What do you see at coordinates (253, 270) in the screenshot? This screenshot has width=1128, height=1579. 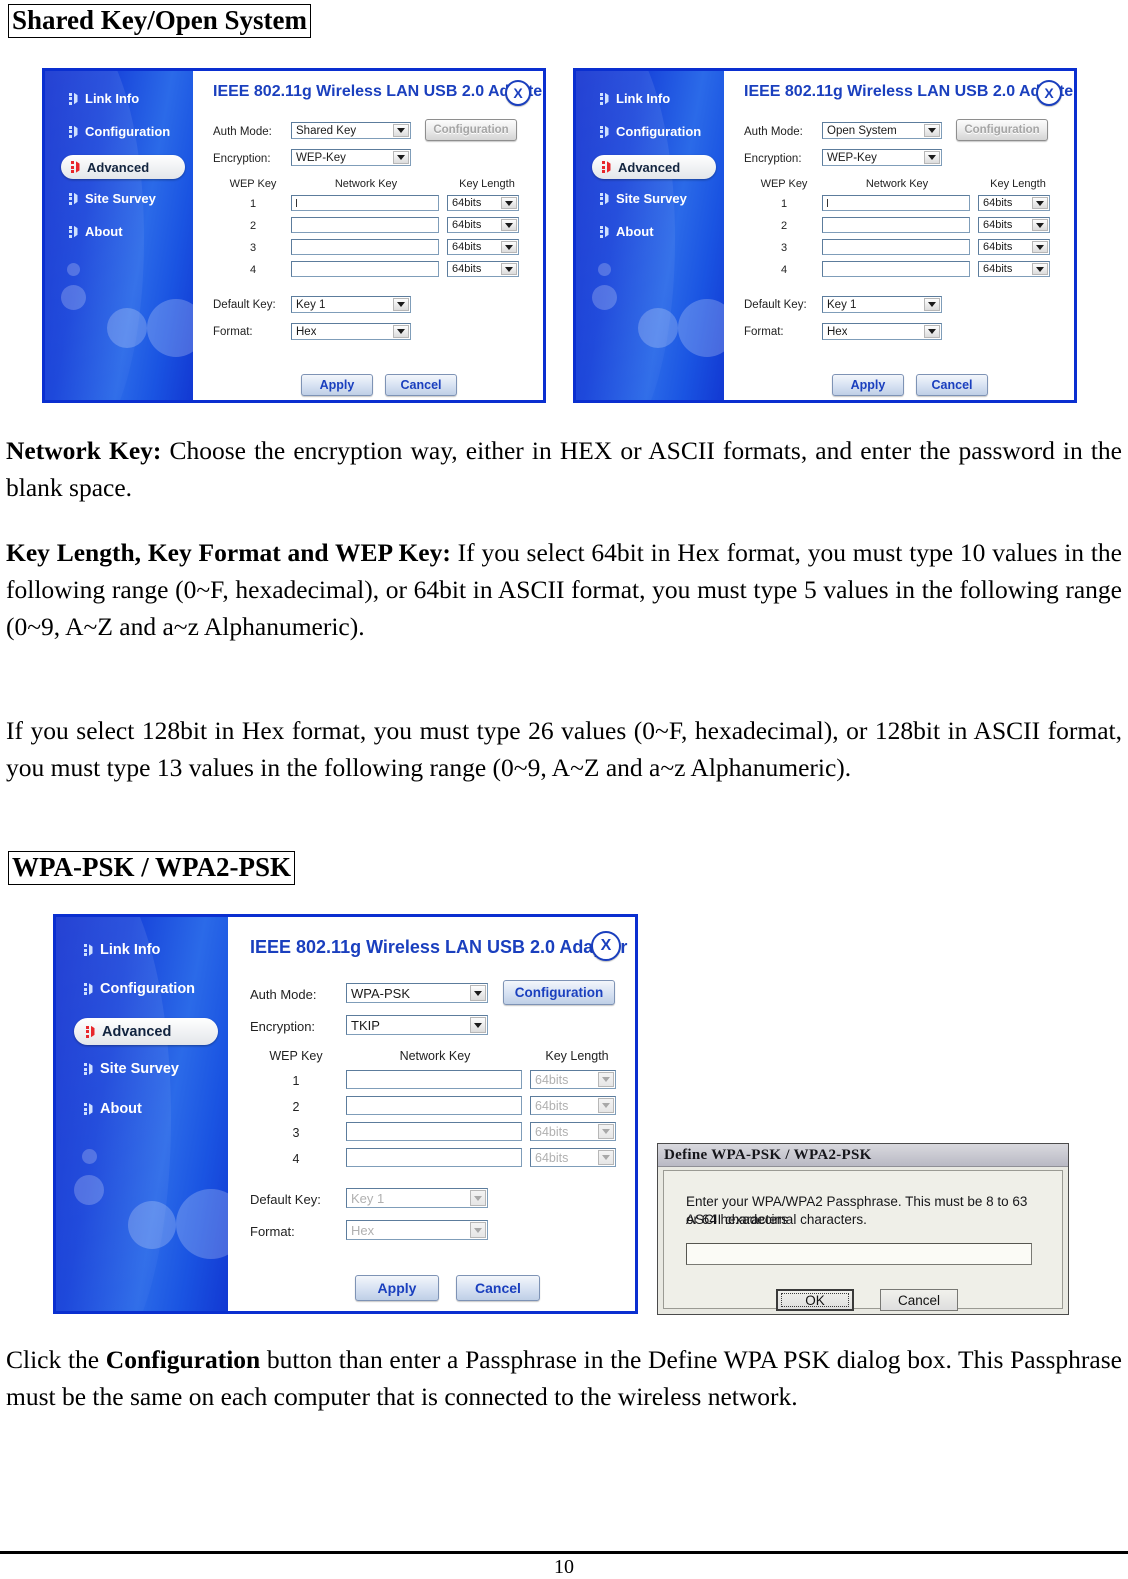 I see `wep-key-row-number: 4` at bounding box center [253, 270].